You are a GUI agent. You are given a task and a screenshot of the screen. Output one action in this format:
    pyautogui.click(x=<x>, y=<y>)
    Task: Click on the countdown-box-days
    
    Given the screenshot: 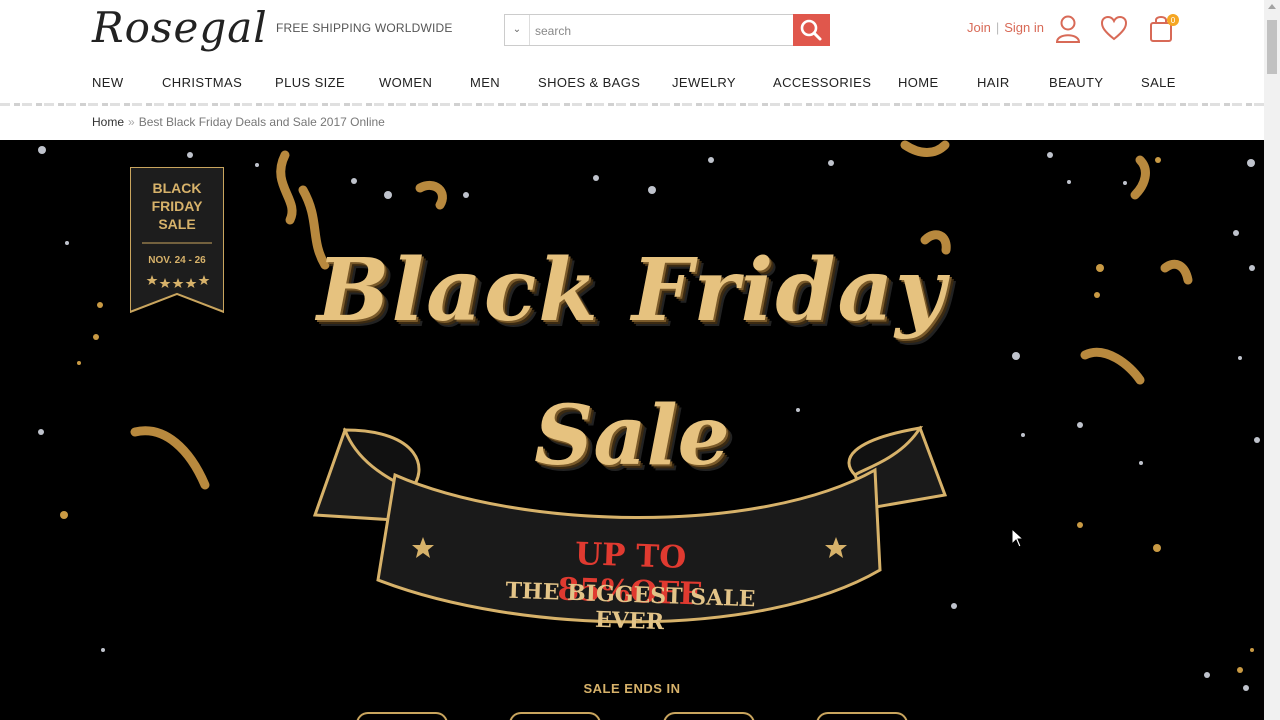 What is the action you would take?
    pyautogui.click(x=402, y=716)
    